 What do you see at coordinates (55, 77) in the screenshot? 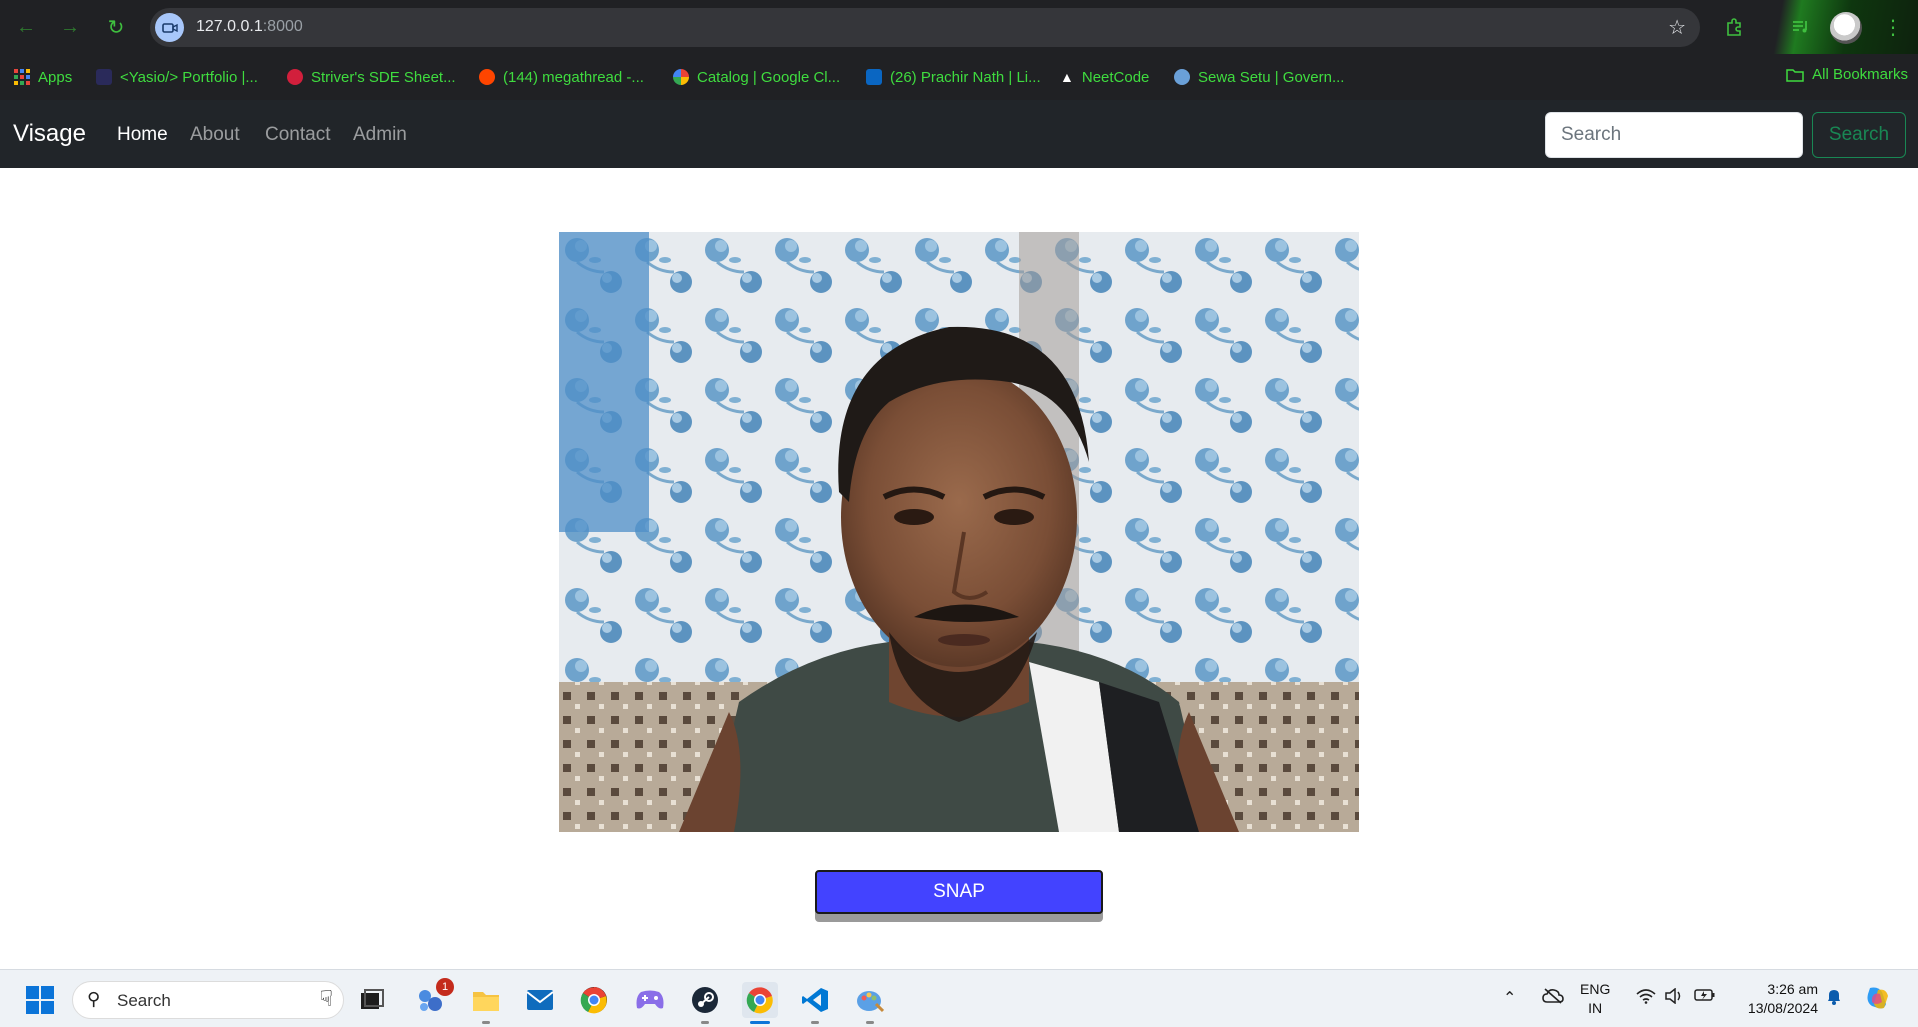
I see `bookmark-label: Apps` at bounding box center [55, 77].